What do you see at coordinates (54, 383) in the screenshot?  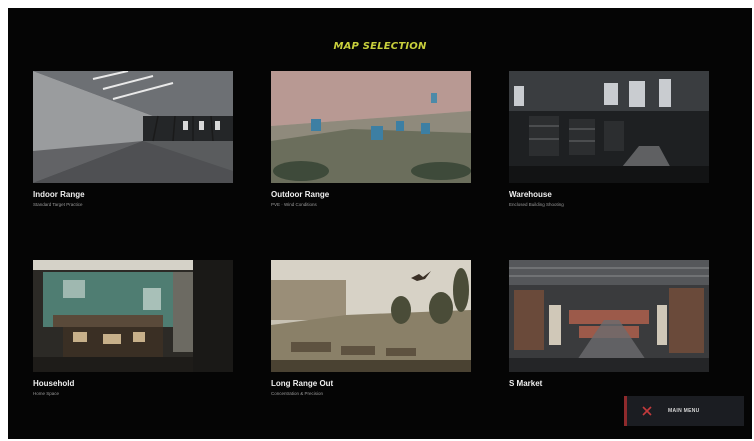 I see `map-name: Household` at bounding box center [54, 383].